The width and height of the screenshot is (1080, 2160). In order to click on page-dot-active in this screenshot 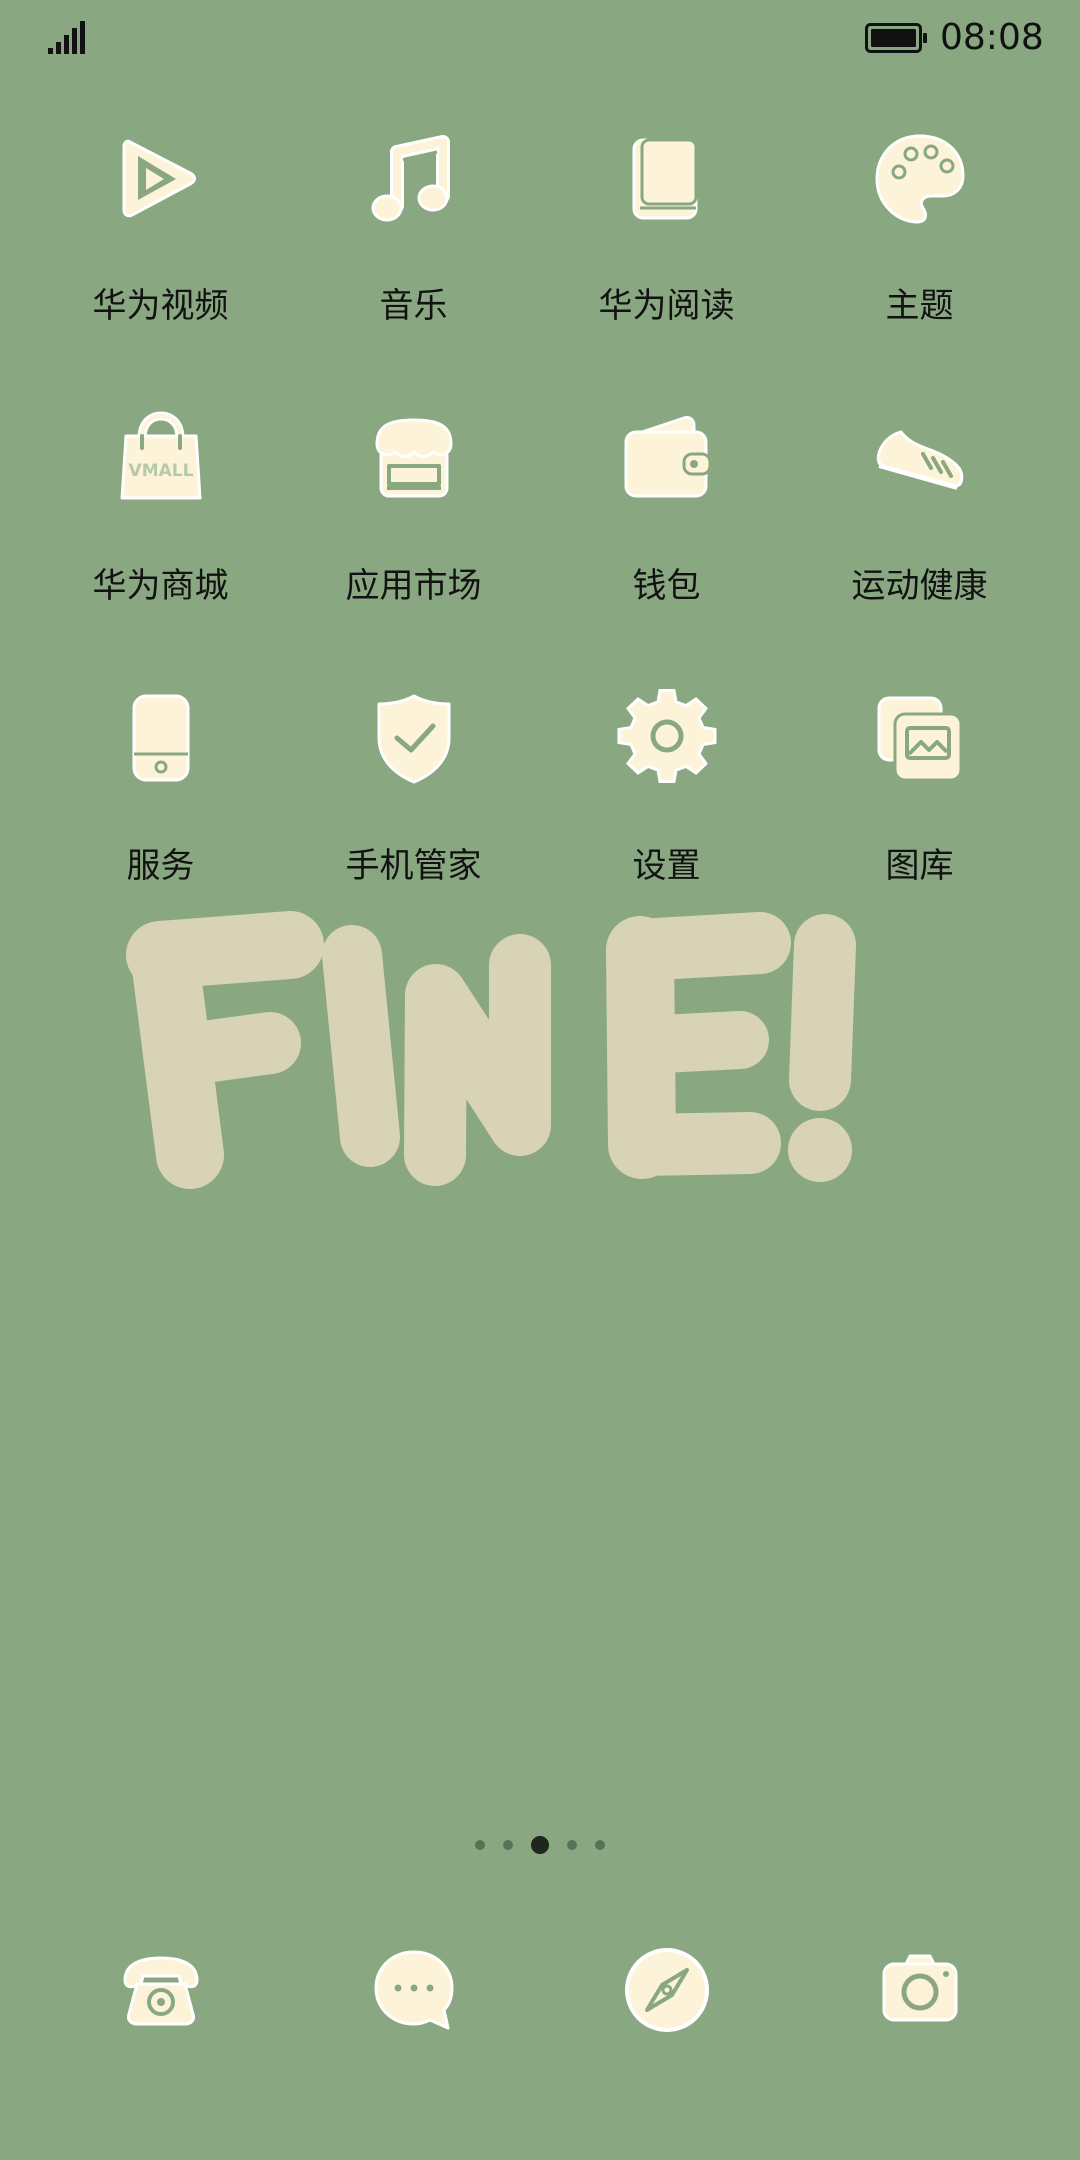, I will do `click(540, 1845)`.